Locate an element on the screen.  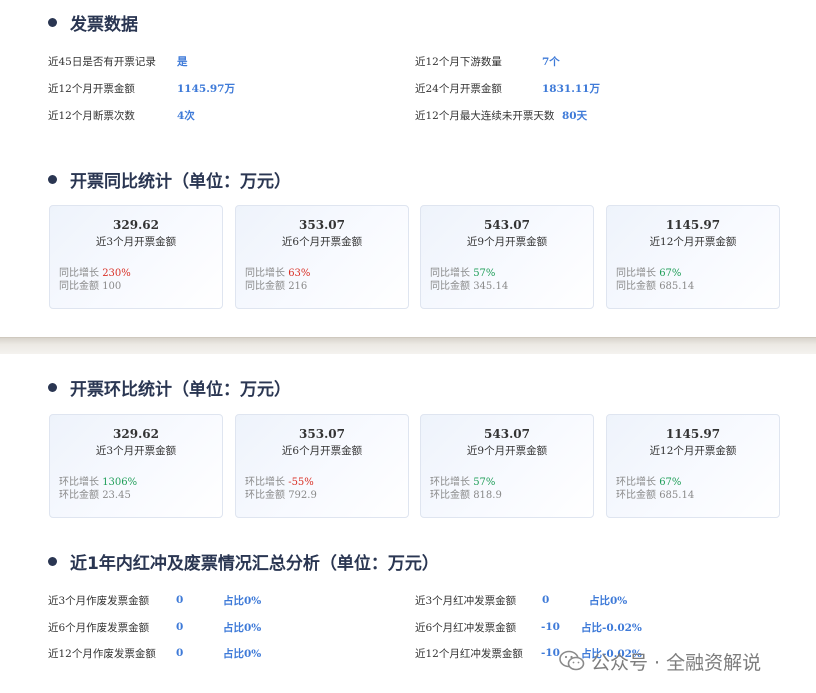
kv-row: 近12个月下游数量 7个 is located at coordinates (487, 61).